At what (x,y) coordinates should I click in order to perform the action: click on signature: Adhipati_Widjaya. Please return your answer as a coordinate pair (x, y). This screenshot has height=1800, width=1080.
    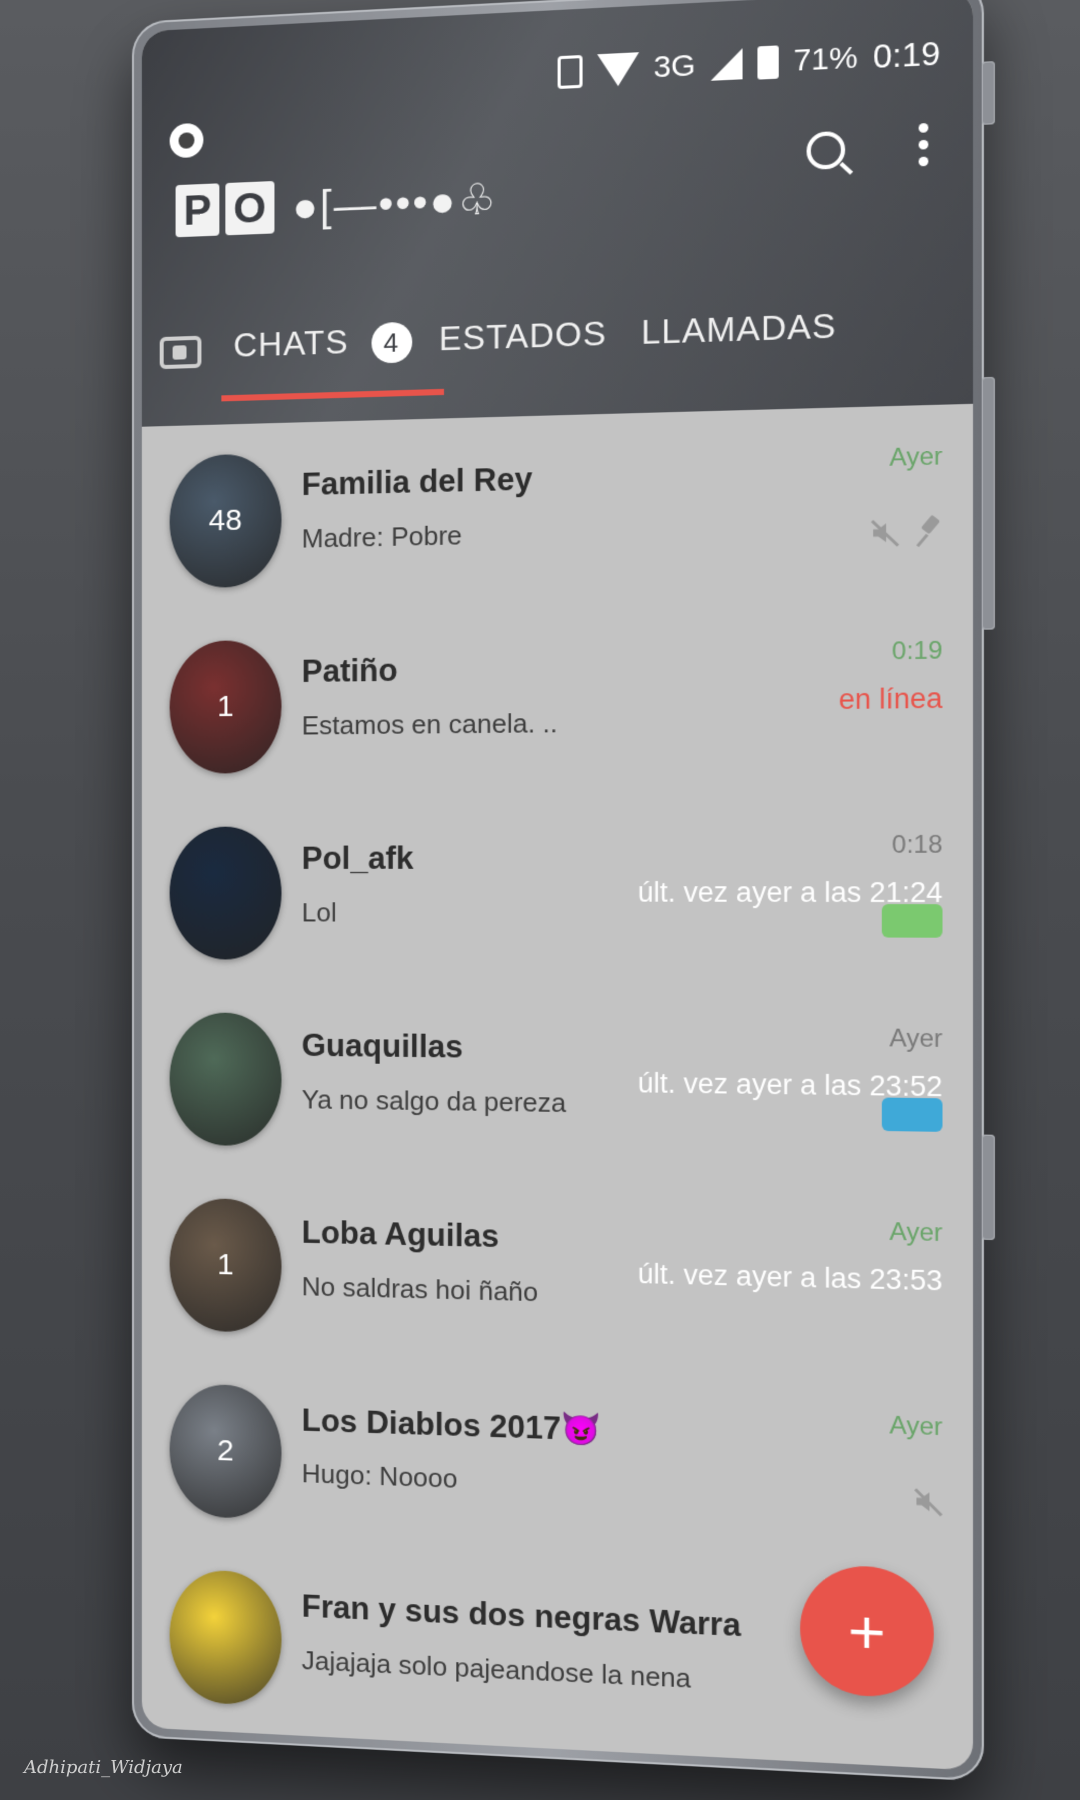
    Looking at the image, I should click on (103, 1767).